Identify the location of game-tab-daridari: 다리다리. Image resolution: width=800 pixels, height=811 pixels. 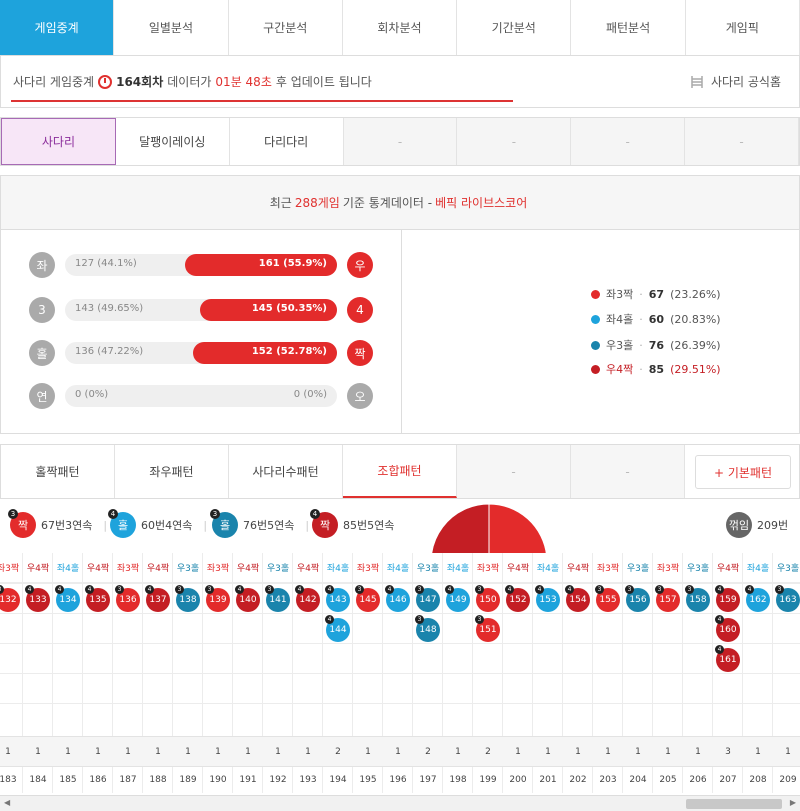
(286, 141).